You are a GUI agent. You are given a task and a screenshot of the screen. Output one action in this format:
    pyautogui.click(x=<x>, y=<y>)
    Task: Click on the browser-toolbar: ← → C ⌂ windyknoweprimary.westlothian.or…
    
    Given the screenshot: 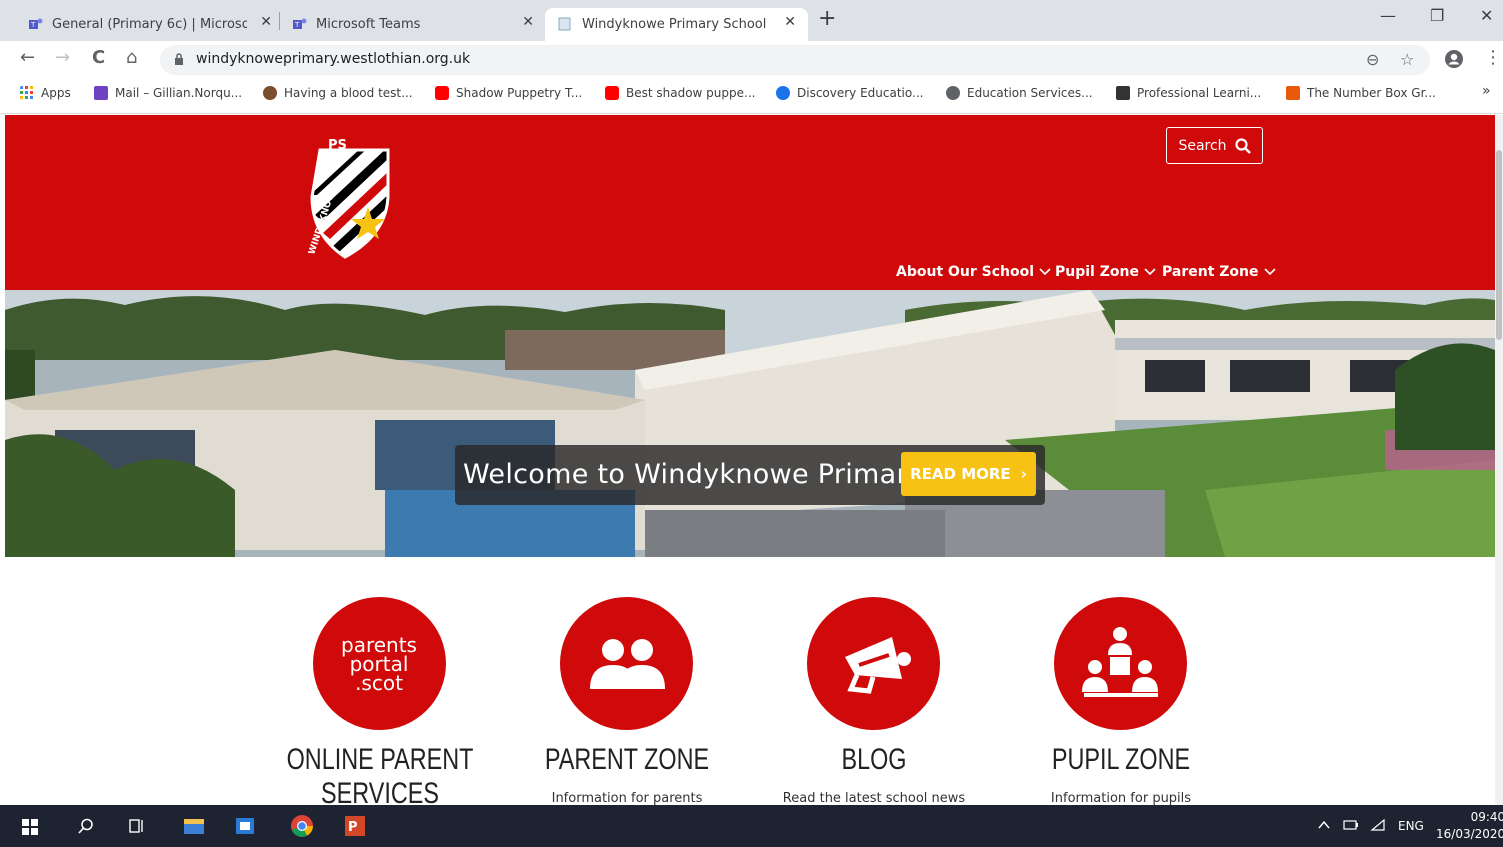 What is the action you would take?
    pyautogui.click(x=751, y=59)
    